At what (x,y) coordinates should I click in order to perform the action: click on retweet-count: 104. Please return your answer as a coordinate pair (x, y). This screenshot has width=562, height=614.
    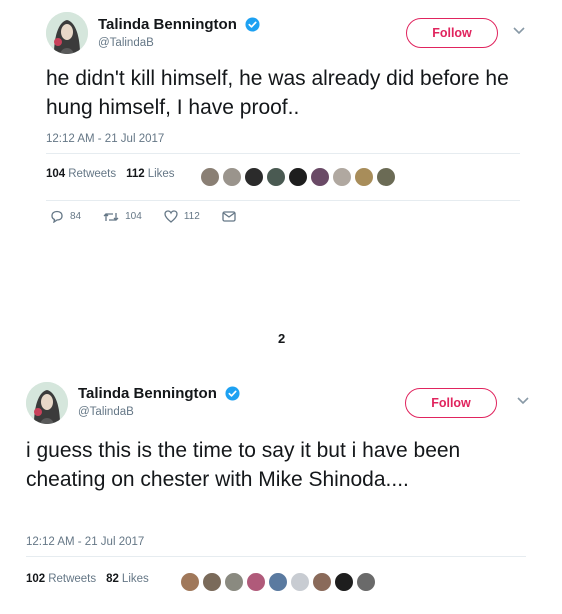
    Looking at the image, I should click on (133, 216).